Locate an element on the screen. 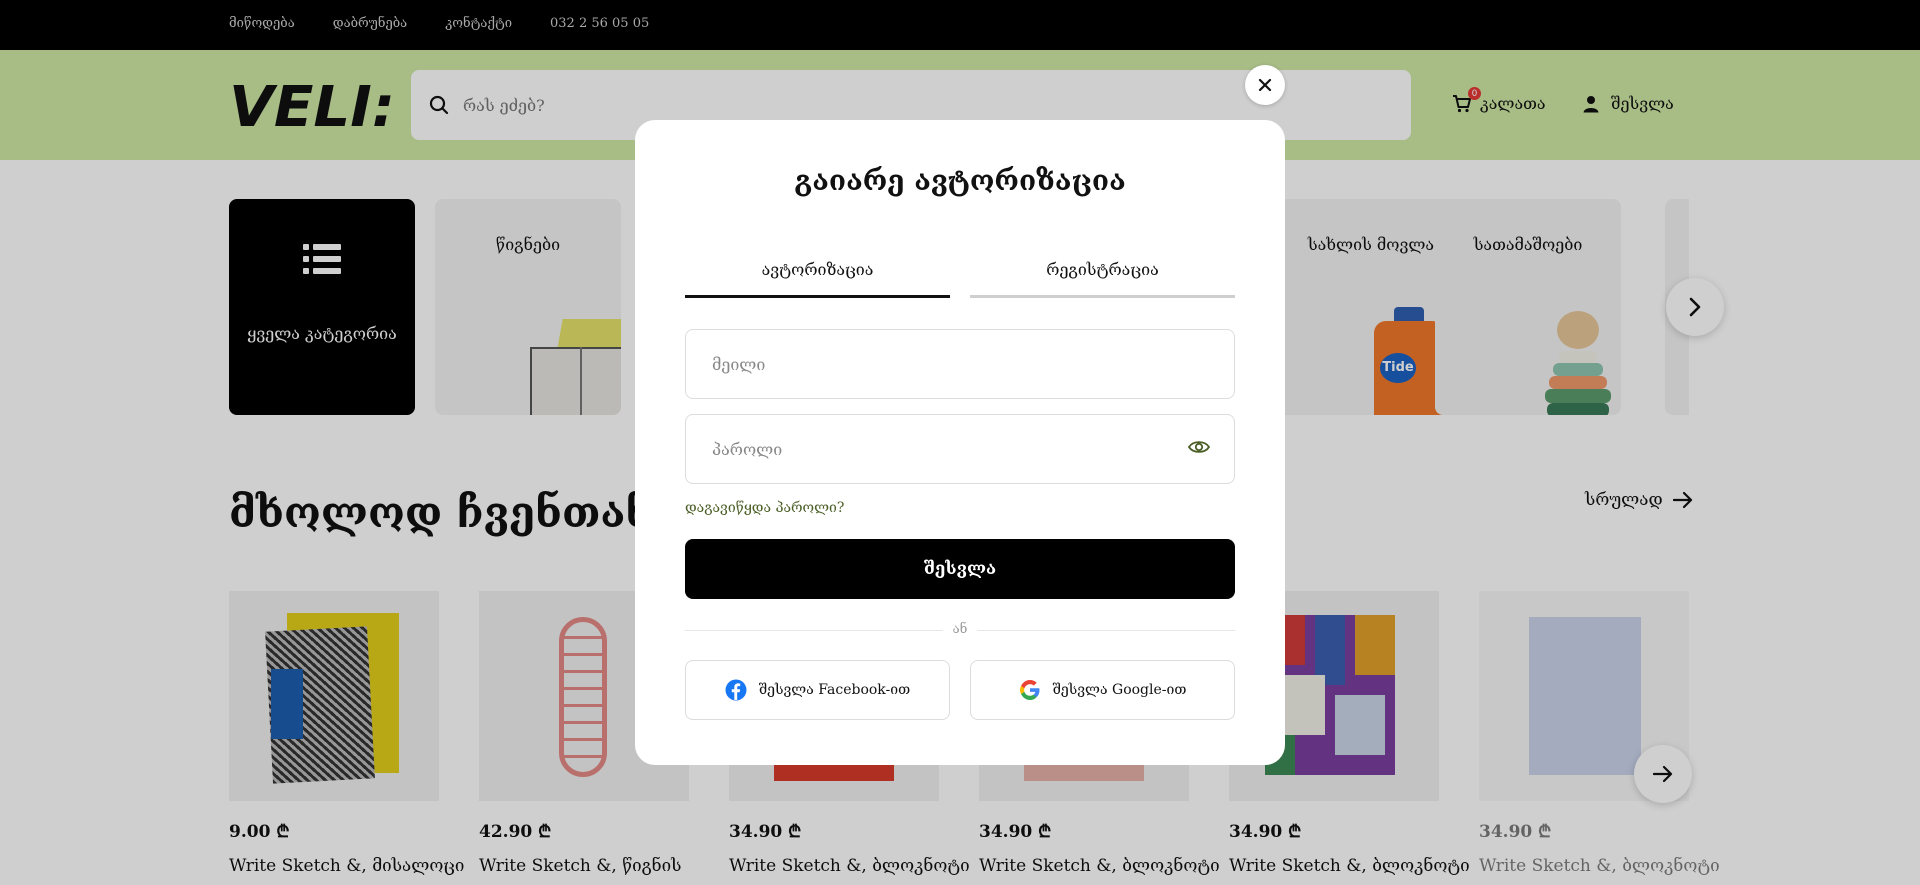 This screenshot has width=1920, height=885. email-field: მეილი is located at coordinates (960, 364).